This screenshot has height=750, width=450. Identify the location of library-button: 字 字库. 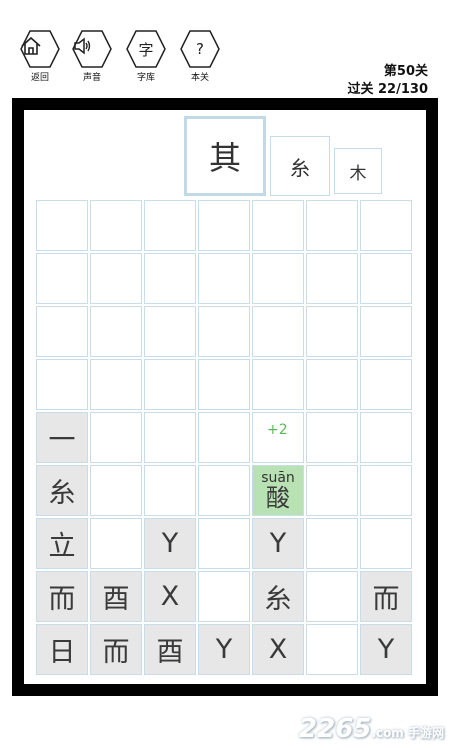
(146, 56).